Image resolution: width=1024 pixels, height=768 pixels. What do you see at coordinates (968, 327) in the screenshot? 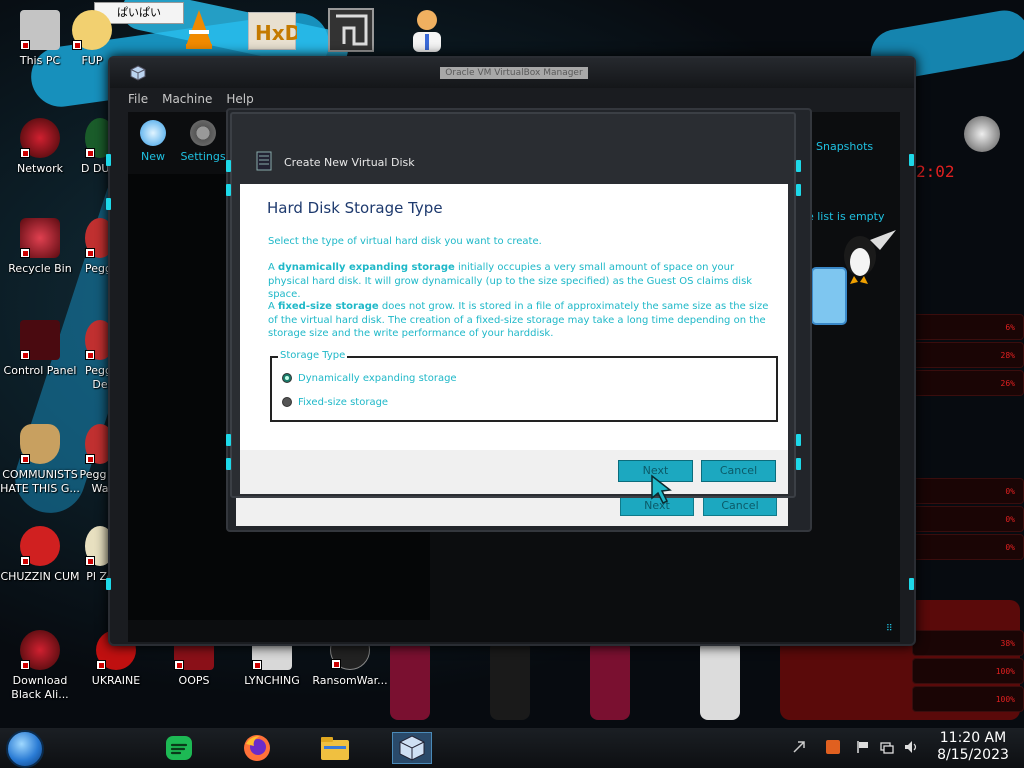
I see `gadget-meter: 6%` at bounding box center [968, 327].